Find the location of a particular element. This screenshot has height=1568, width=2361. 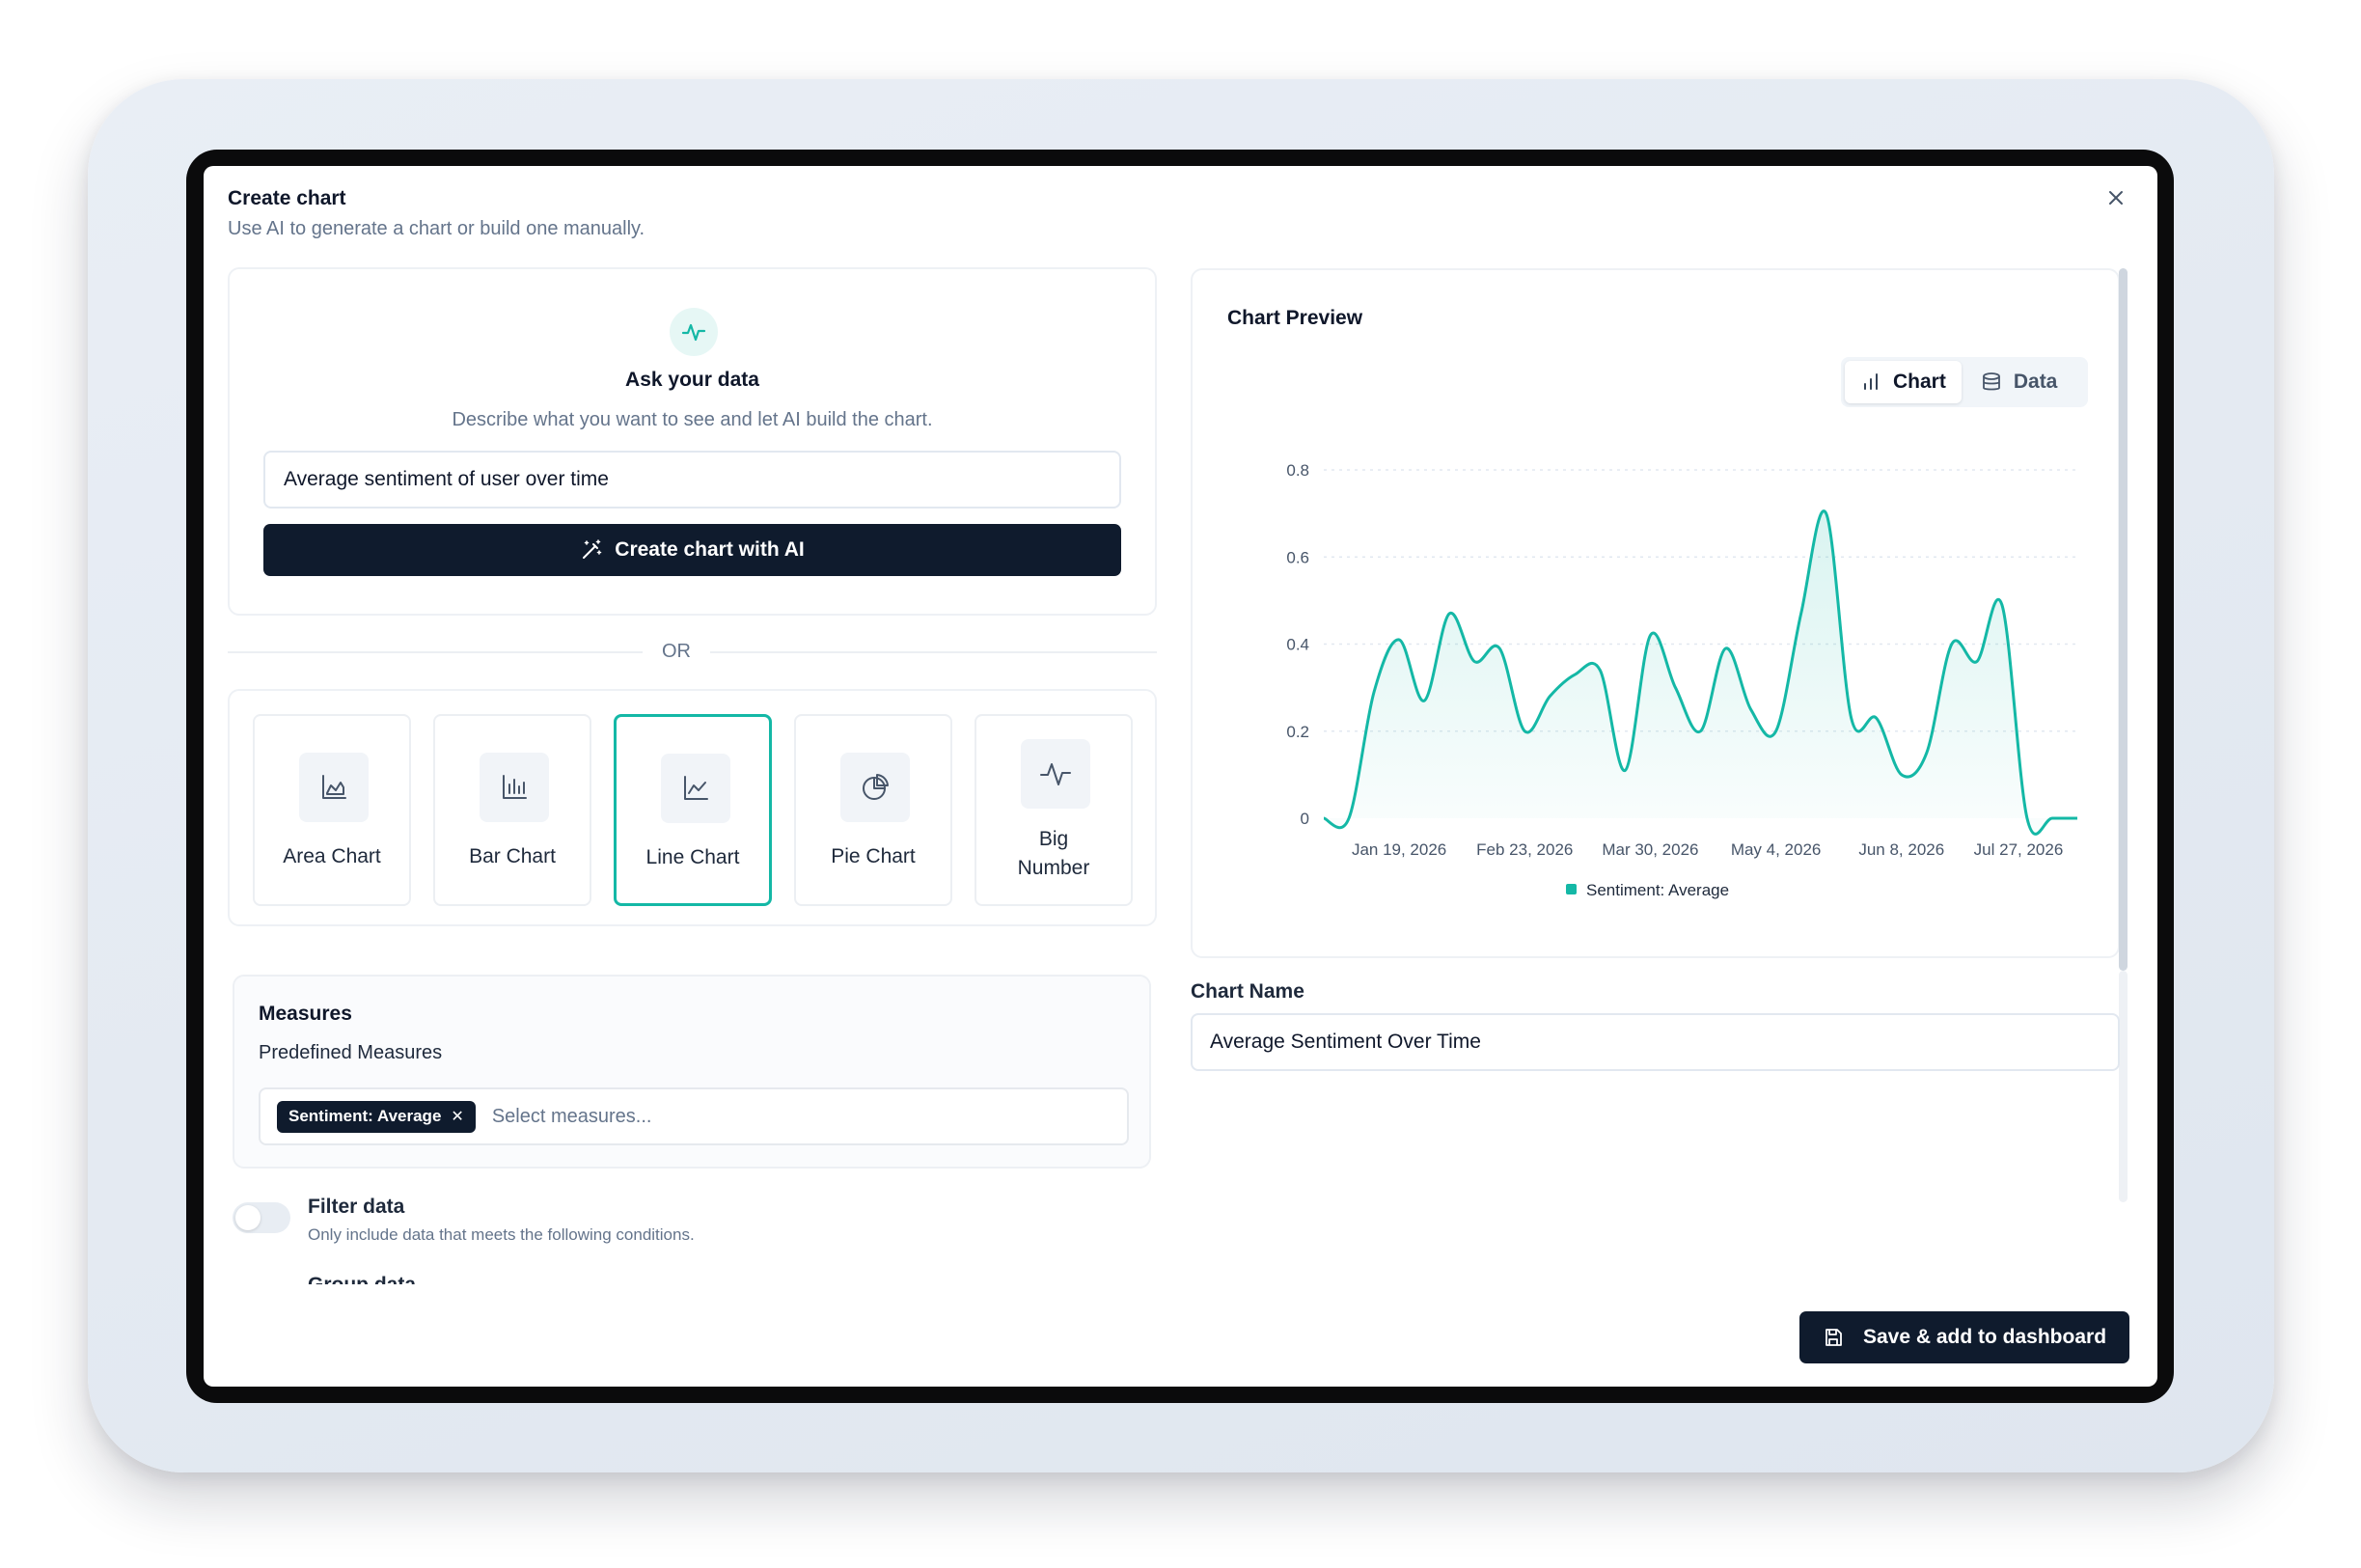

measure-chip: Sentiment: Average ✕ is located at coordinates (376, 1116).